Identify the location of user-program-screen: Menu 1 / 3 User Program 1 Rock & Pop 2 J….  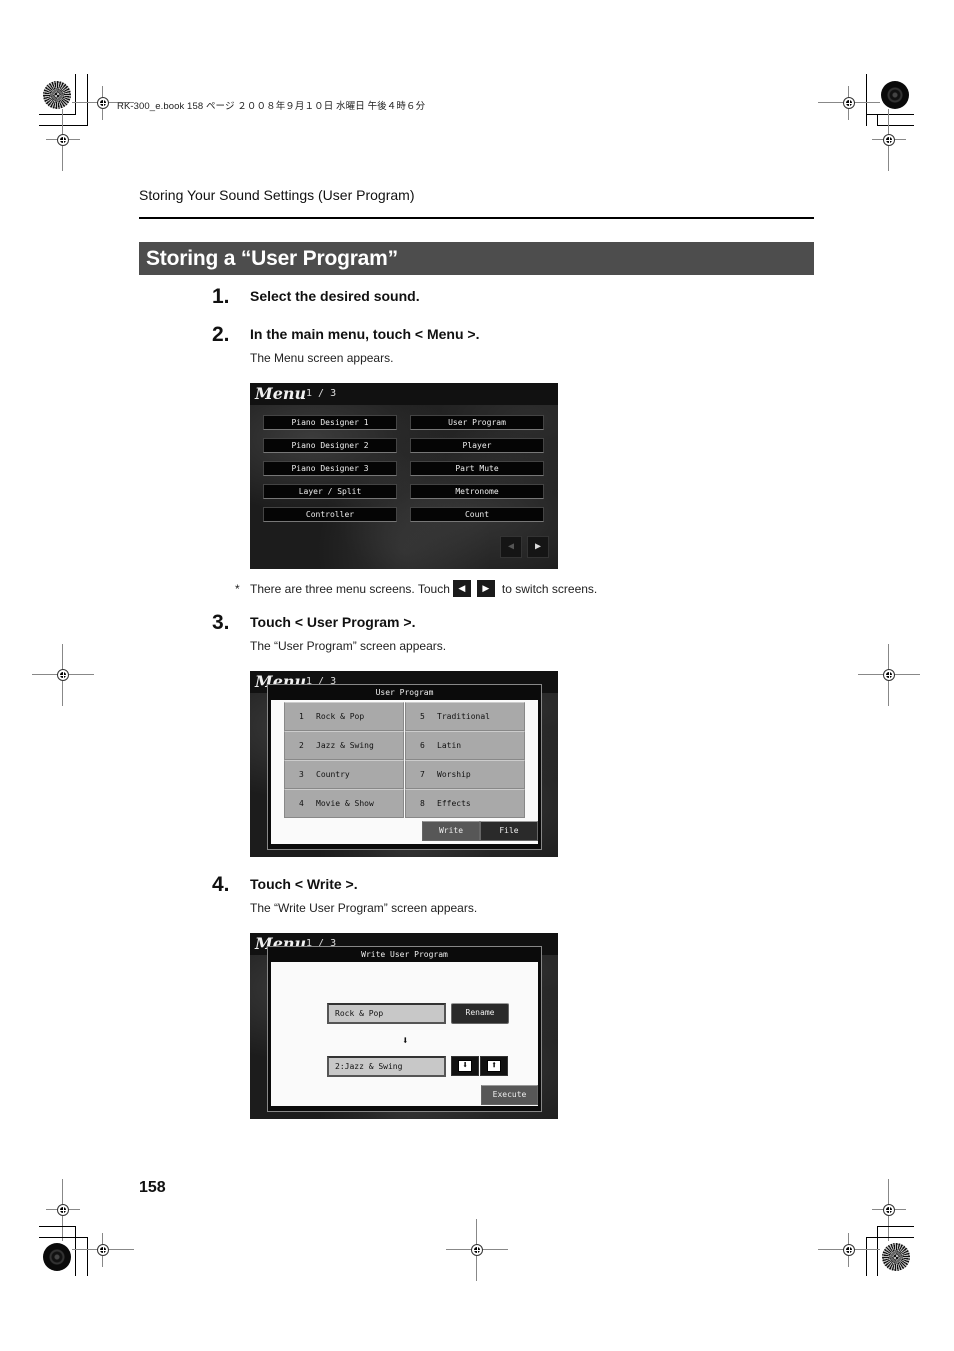
(404, 764).